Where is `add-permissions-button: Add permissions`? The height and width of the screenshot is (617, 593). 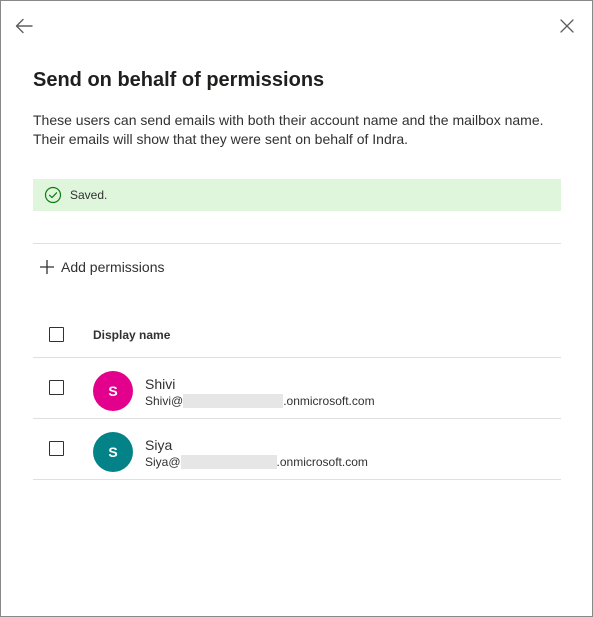
add-permissions-button: Add permissions is located at coordinates (102, 267).